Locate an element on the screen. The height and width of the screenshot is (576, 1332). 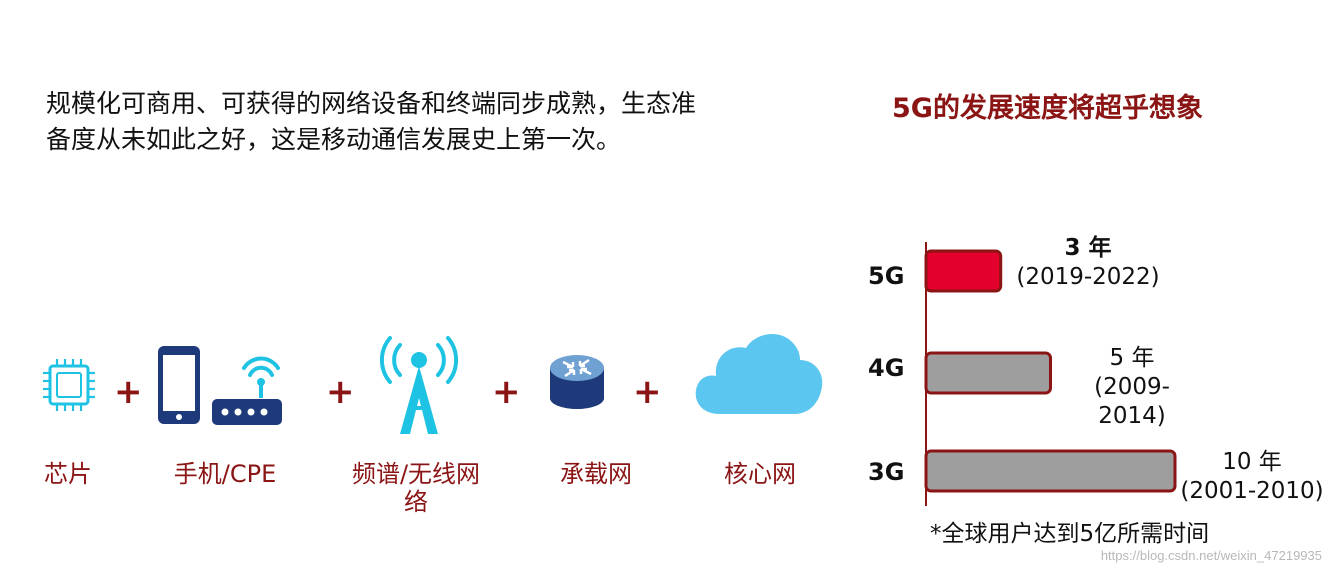
chart-footnote: *全球用户达到5亿所需时间 is located at coordinates (1070, 534).